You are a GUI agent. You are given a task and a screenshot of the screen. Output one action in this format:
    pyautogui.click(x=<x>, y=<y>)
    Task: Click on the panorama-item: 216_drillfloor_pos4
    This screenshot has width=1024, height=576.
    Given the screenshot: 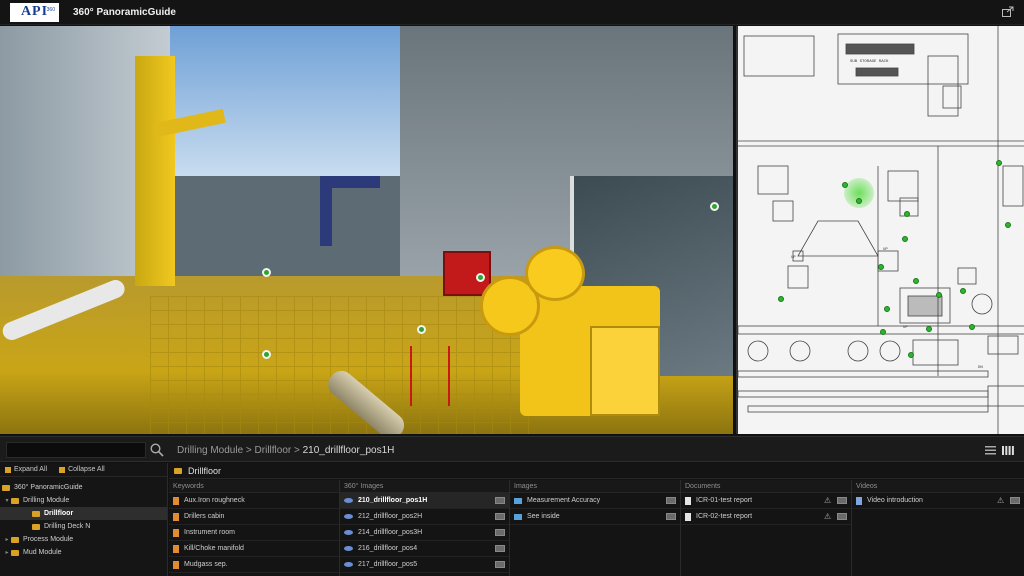 What is the action you would take?
    pyautogui.click(x=424, y=549)
    